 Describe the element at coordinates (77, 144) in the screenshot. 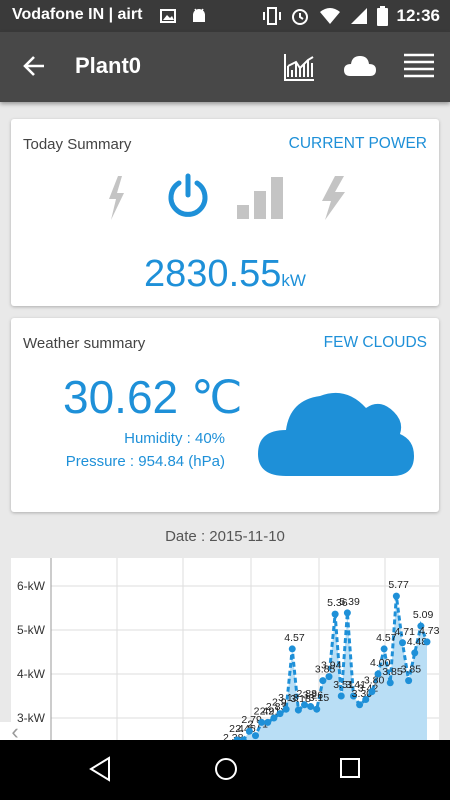

I see `today-summary-title: Today Summary` at that location.